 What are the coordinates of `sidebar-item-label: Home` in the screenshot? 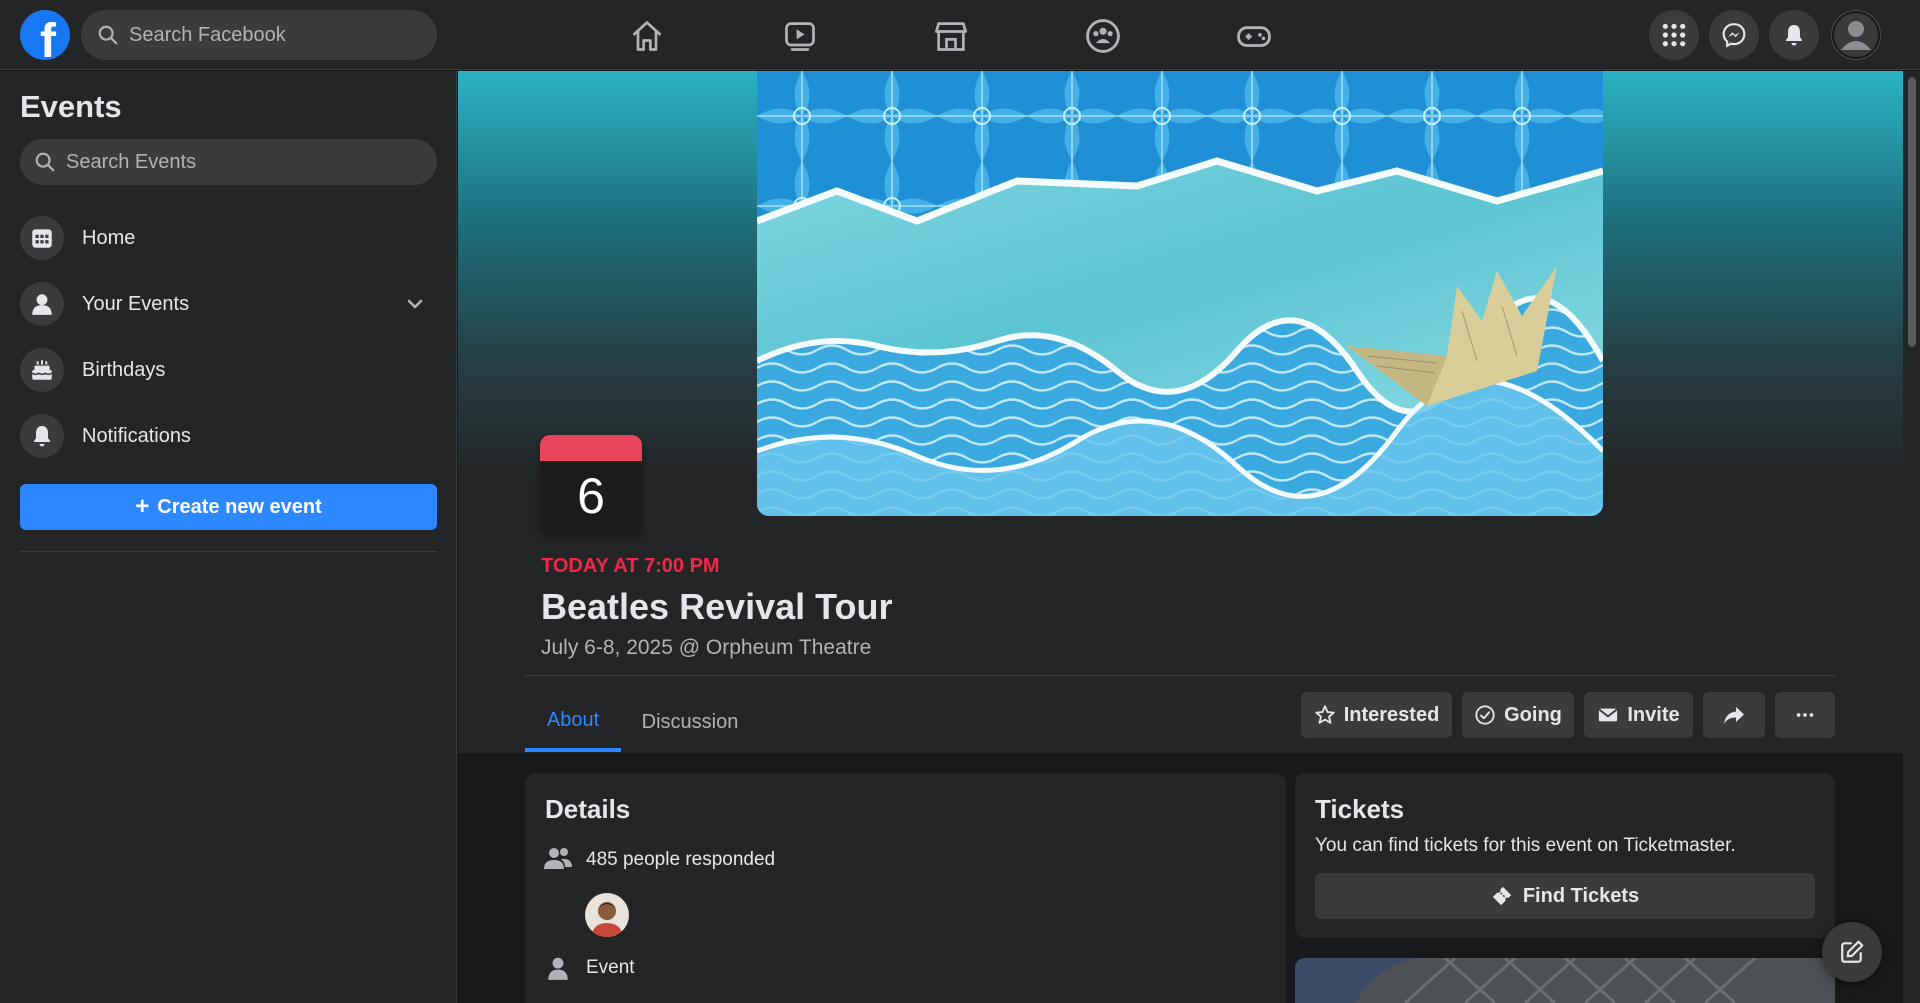 It's located at (109, 237).